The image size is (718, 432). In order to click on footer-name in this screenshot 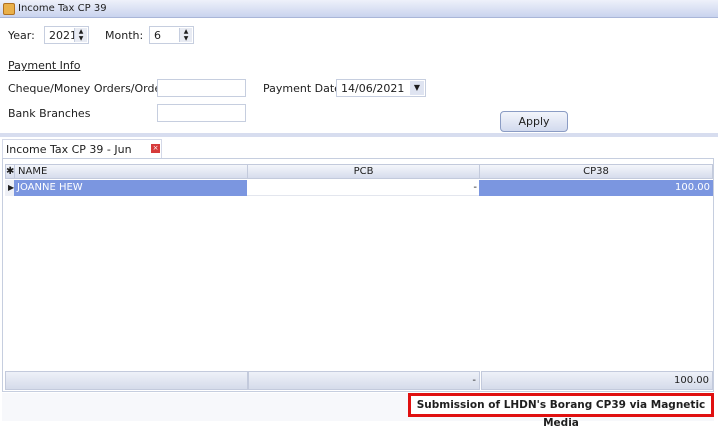, I will do `click(126, 380)`.